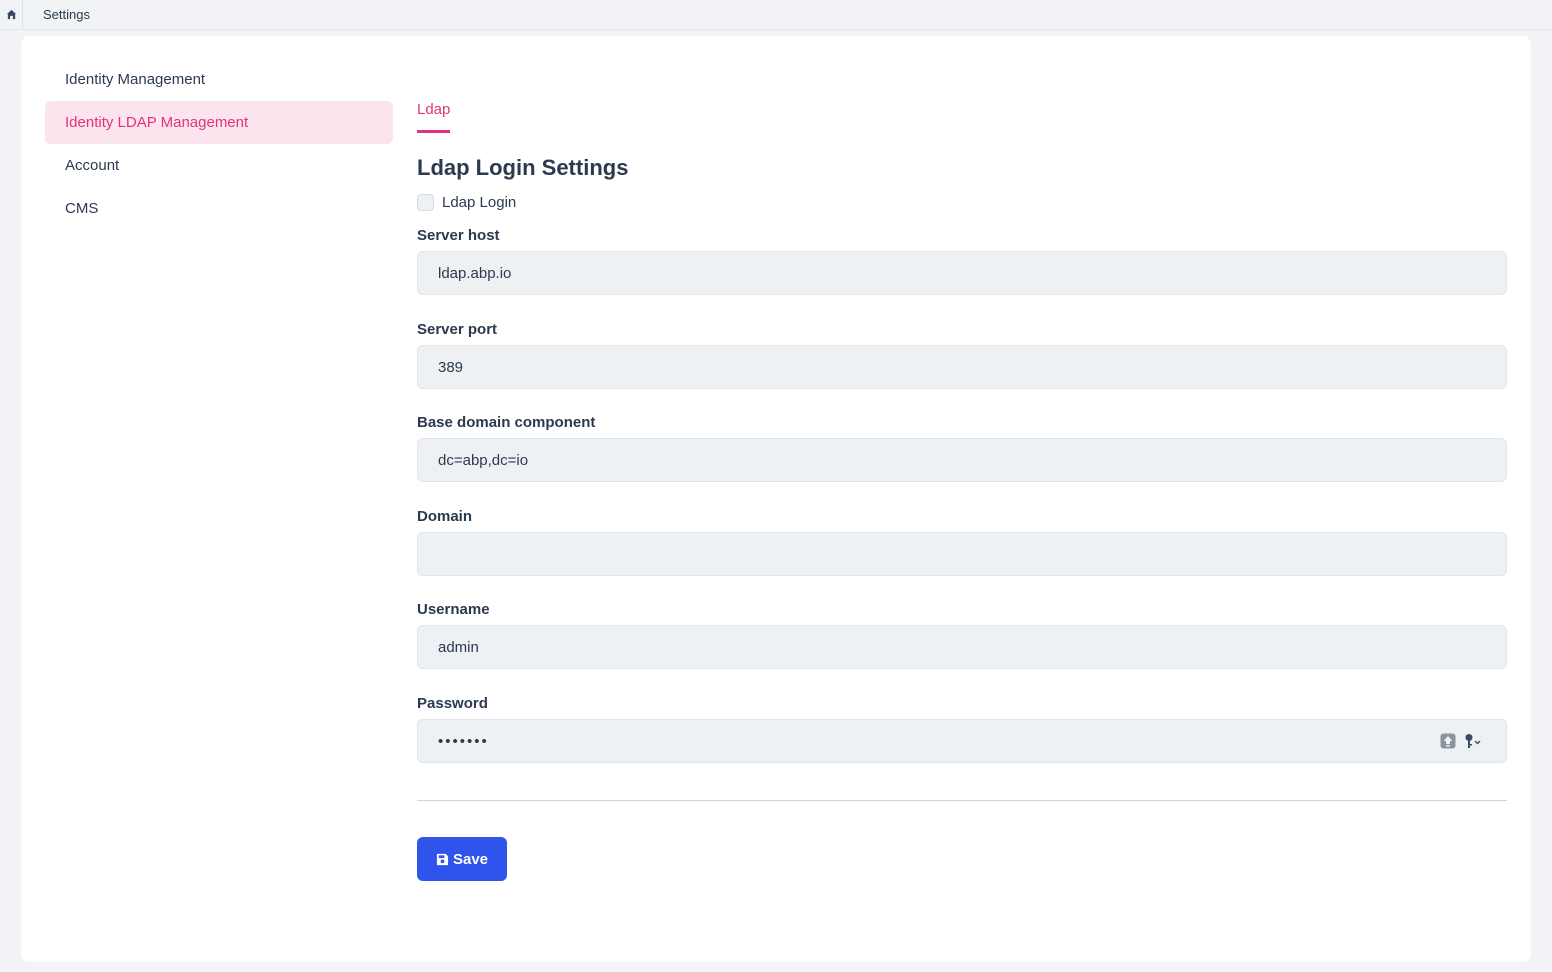 This screenshot has width=1552, height=972. I want to click on ldap-login-row: Ldap Login, so click(466, 202).